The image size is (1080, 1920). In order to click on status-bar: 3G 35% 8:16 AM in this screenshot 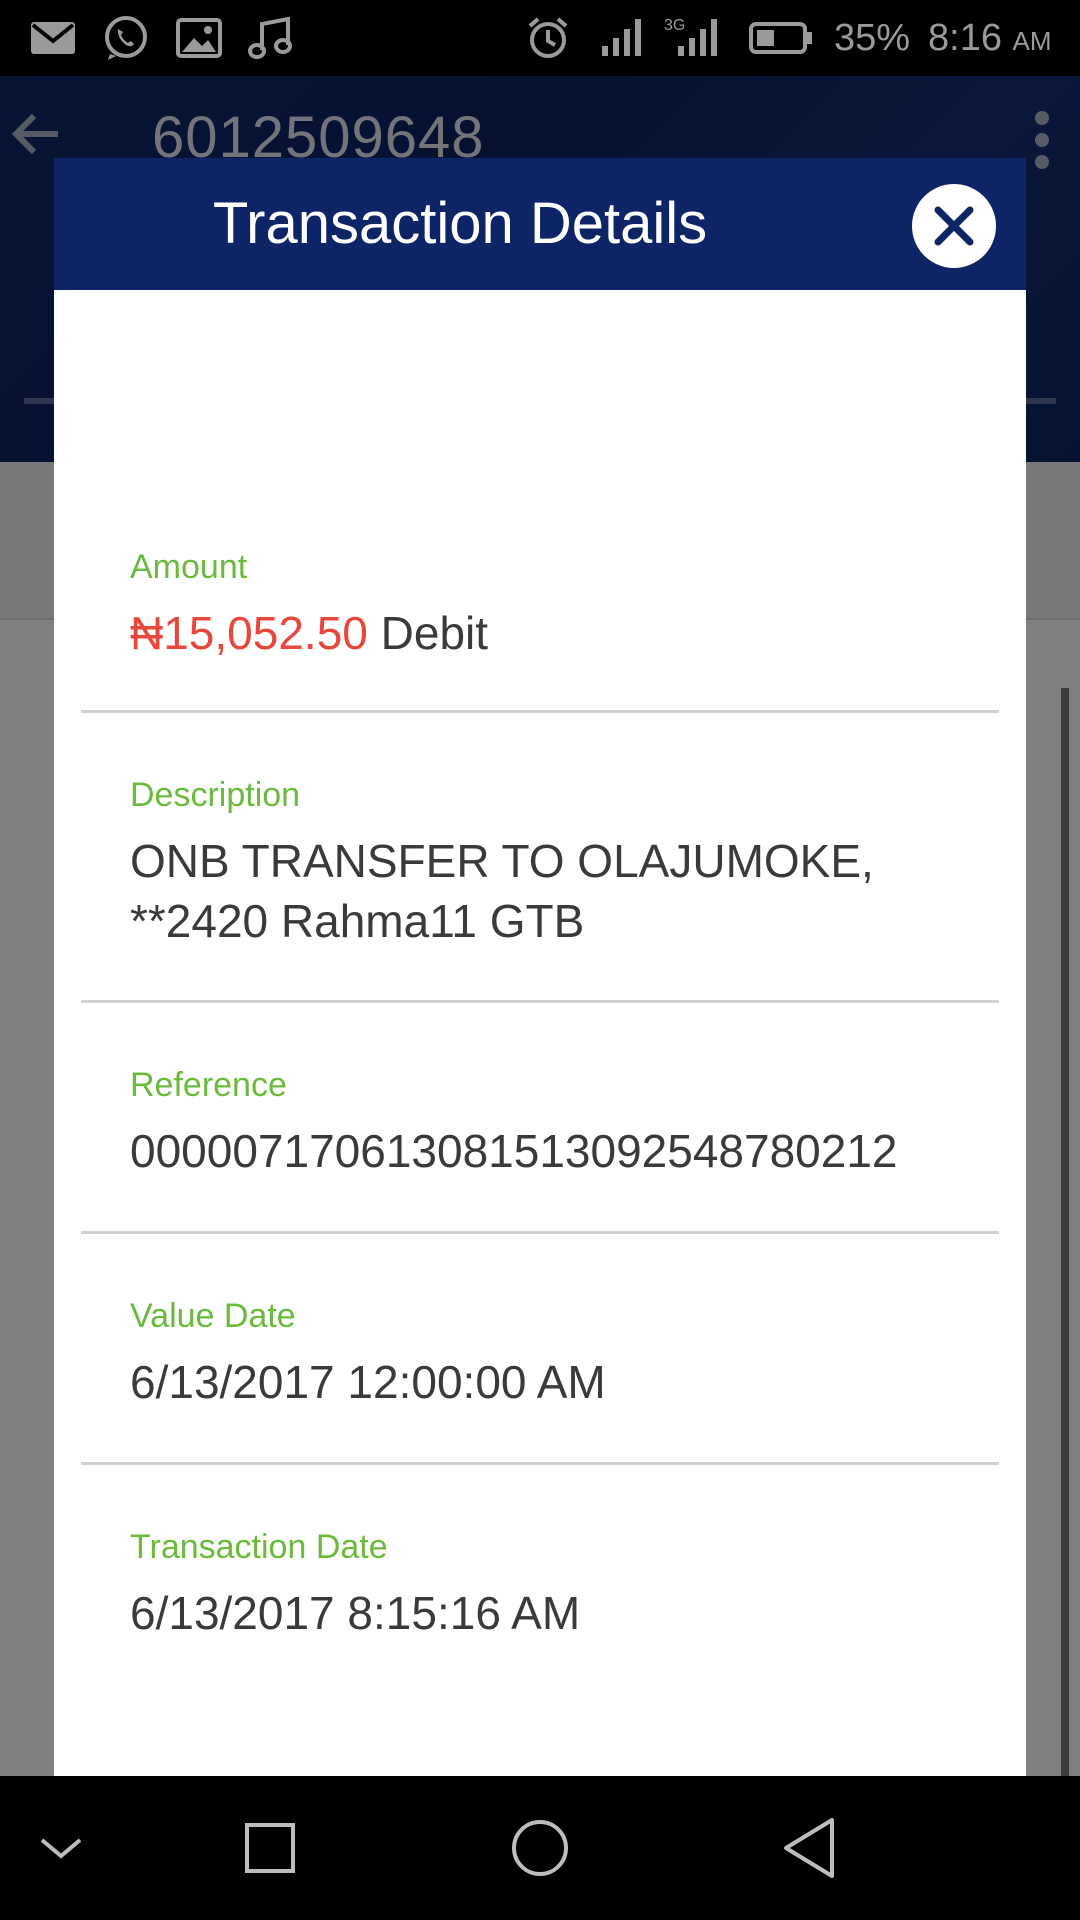, I will do `click(540, 38)`.